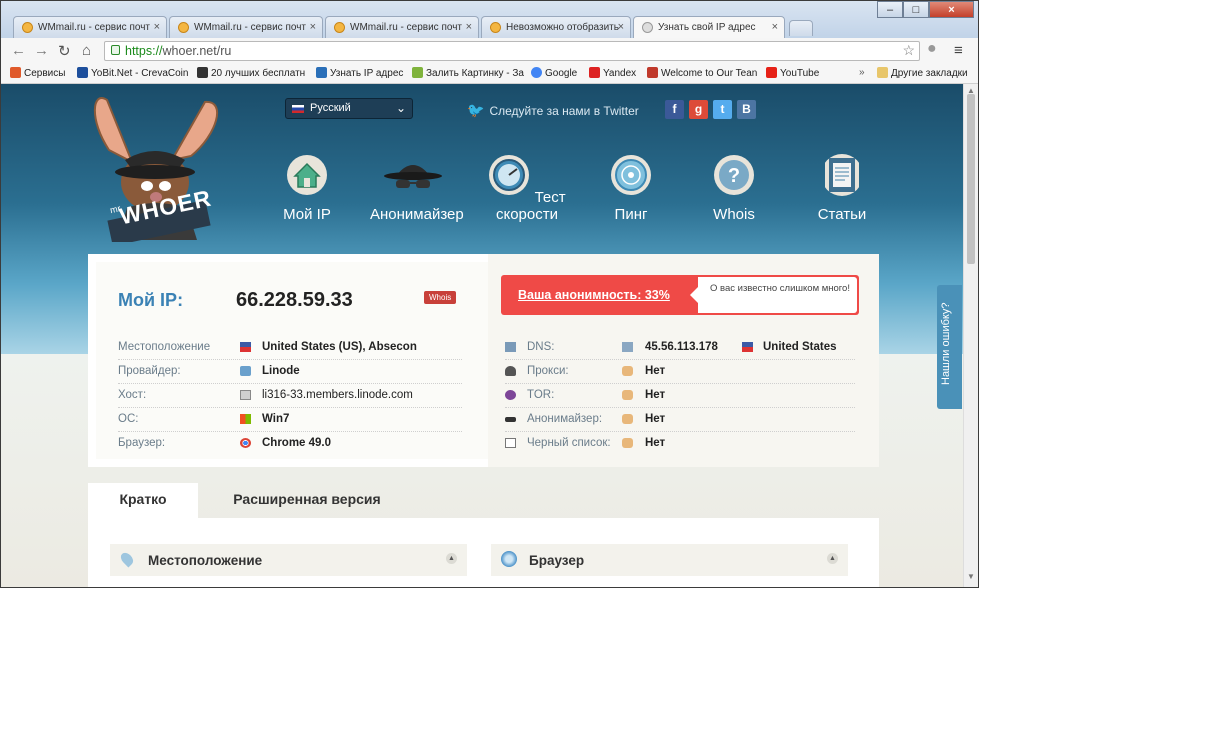 The width and height of the screenshot is (1225, 736). Describe the element at coordinates (862, 72) in the screenshot. I see `bookmarks-overflow-icon: »` at that location.